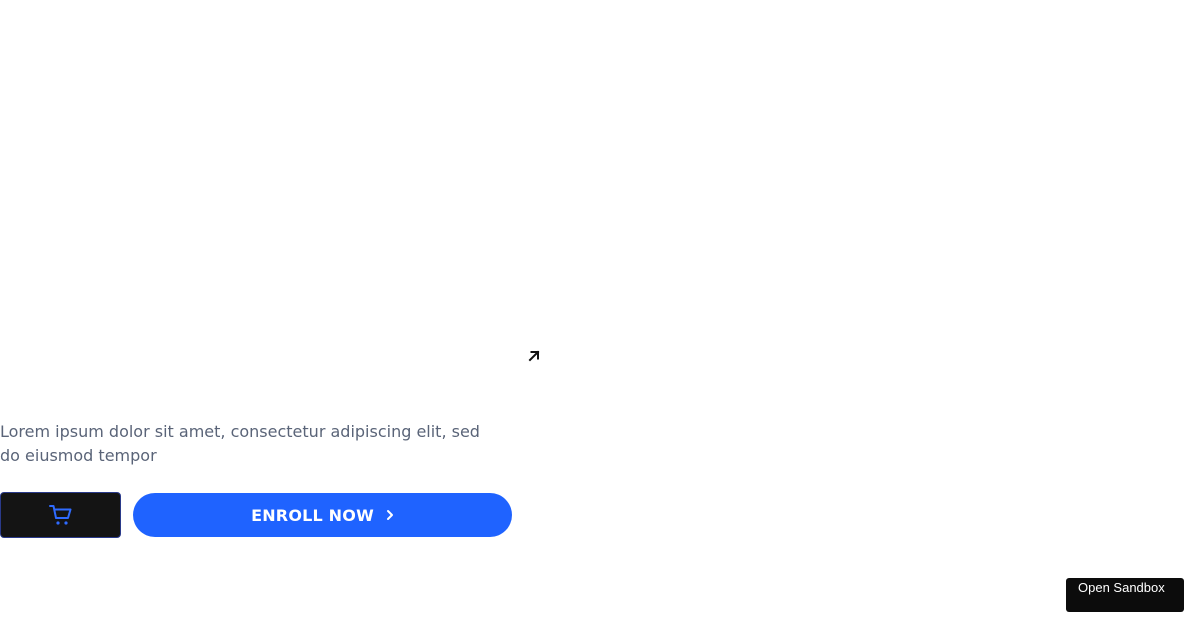 The image size is (1200, 630). What do you see at coordinates (312, 515) in the screenshot?
I see `enroll-now-label: ENROLL NOW` at bounding box center [312, 515].